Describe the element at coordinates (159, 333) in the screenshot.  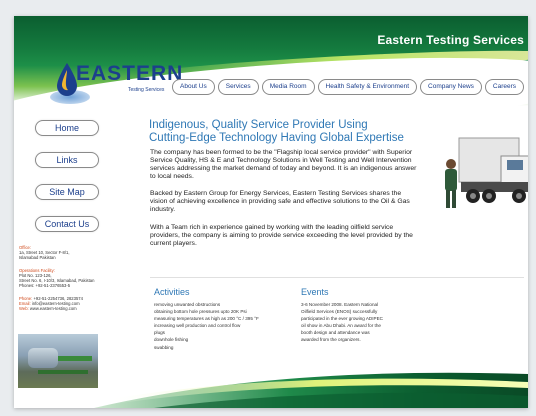
I see `activity-item: plugs` at that location.